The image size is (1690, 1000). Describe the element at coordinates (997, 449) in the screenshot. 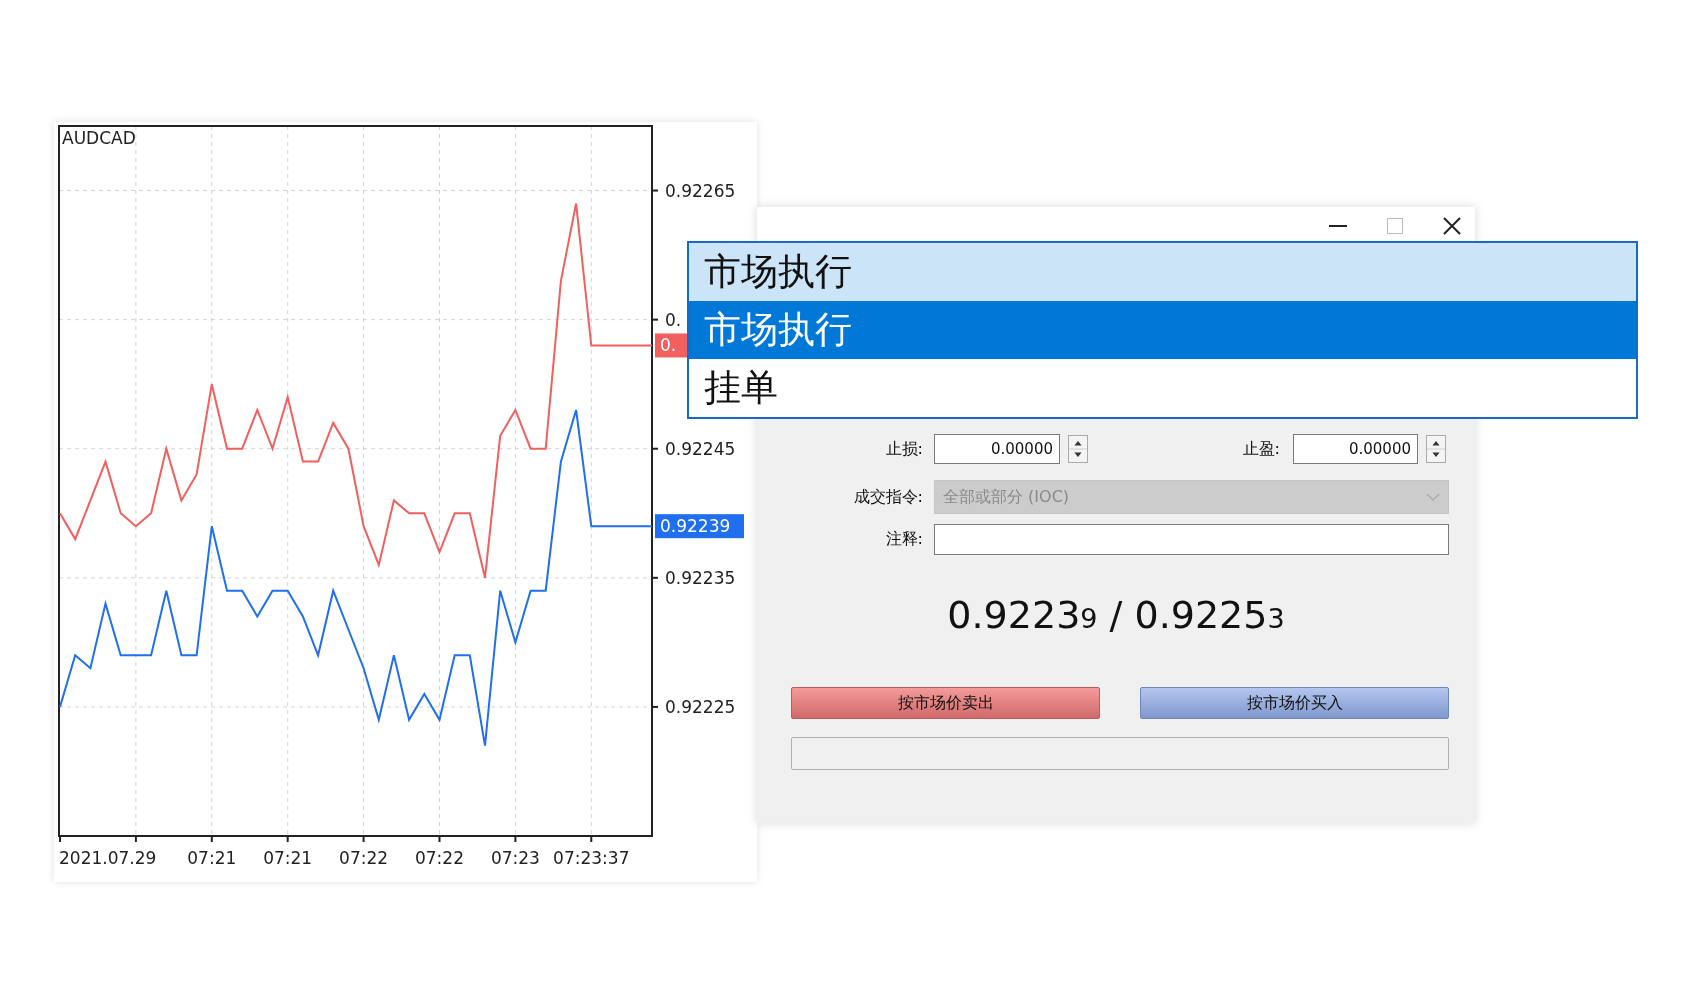

I see `stop-loss-field: 0.00000` at that location.